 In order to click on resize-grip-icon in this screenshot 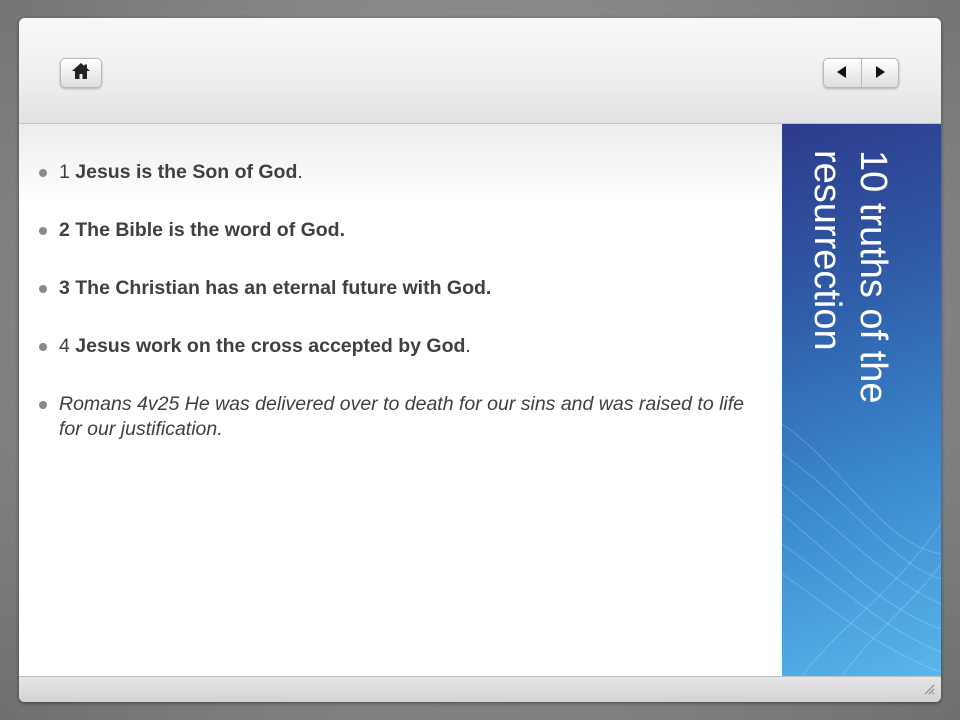, I will do `click(929, 689)`.